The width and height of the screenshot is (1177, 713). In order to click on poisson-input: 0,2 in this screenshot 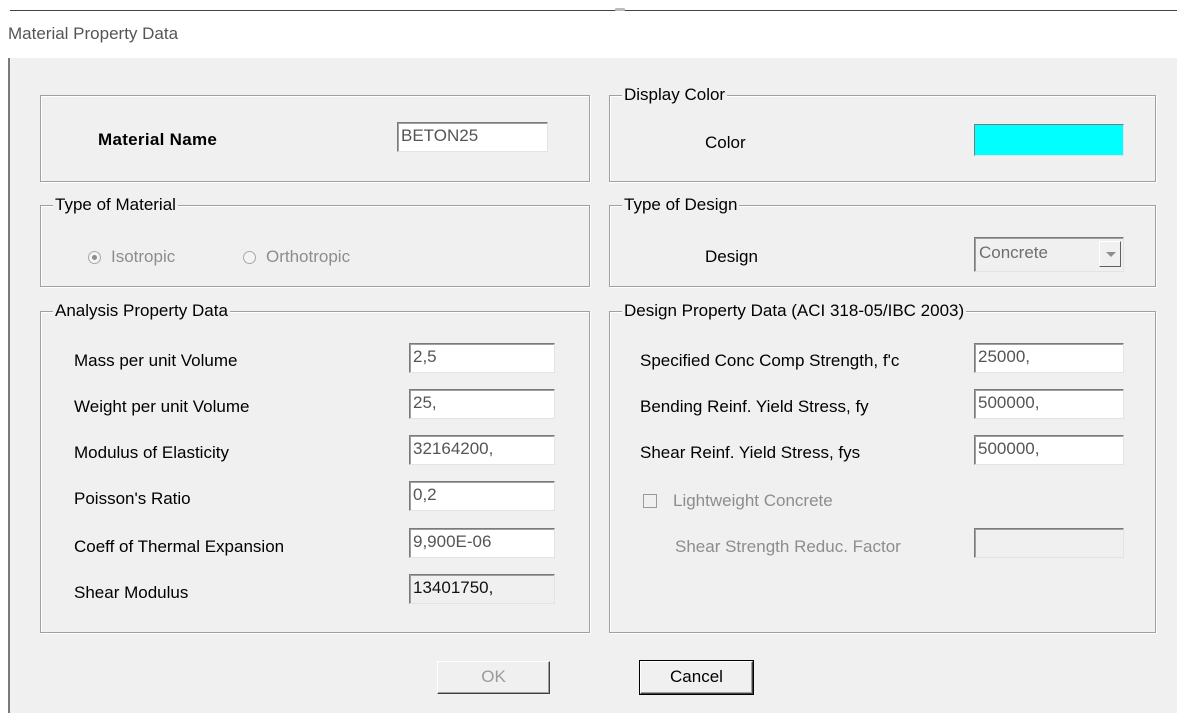, I will do `click(482, 496)`.